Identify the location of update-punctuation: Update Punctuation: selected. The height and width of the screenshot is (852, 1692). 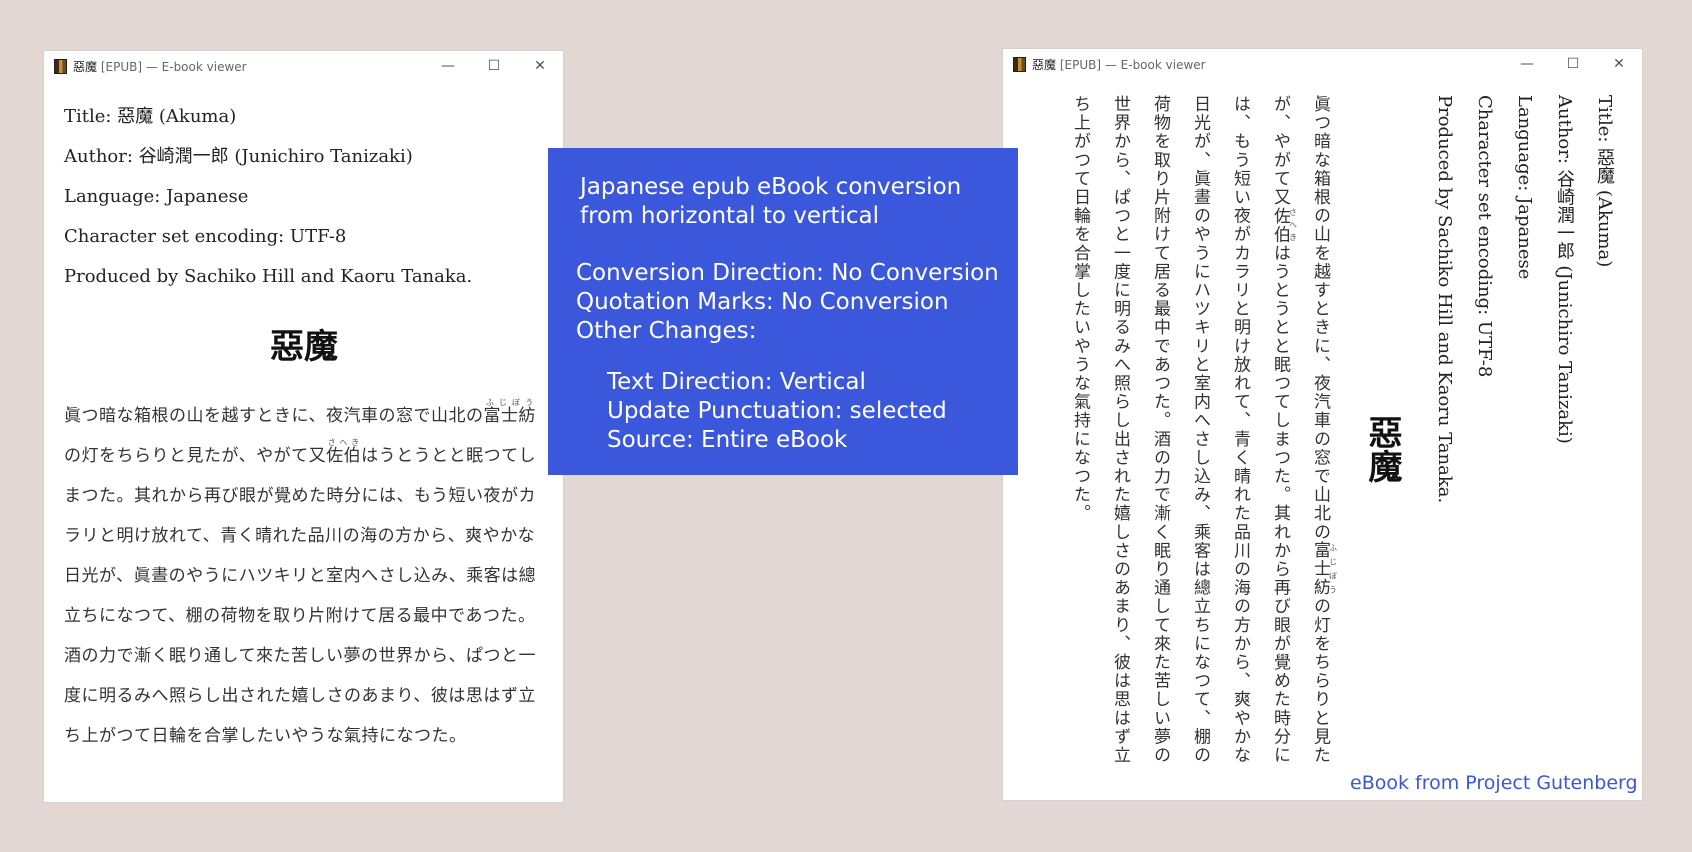
(777, 411).